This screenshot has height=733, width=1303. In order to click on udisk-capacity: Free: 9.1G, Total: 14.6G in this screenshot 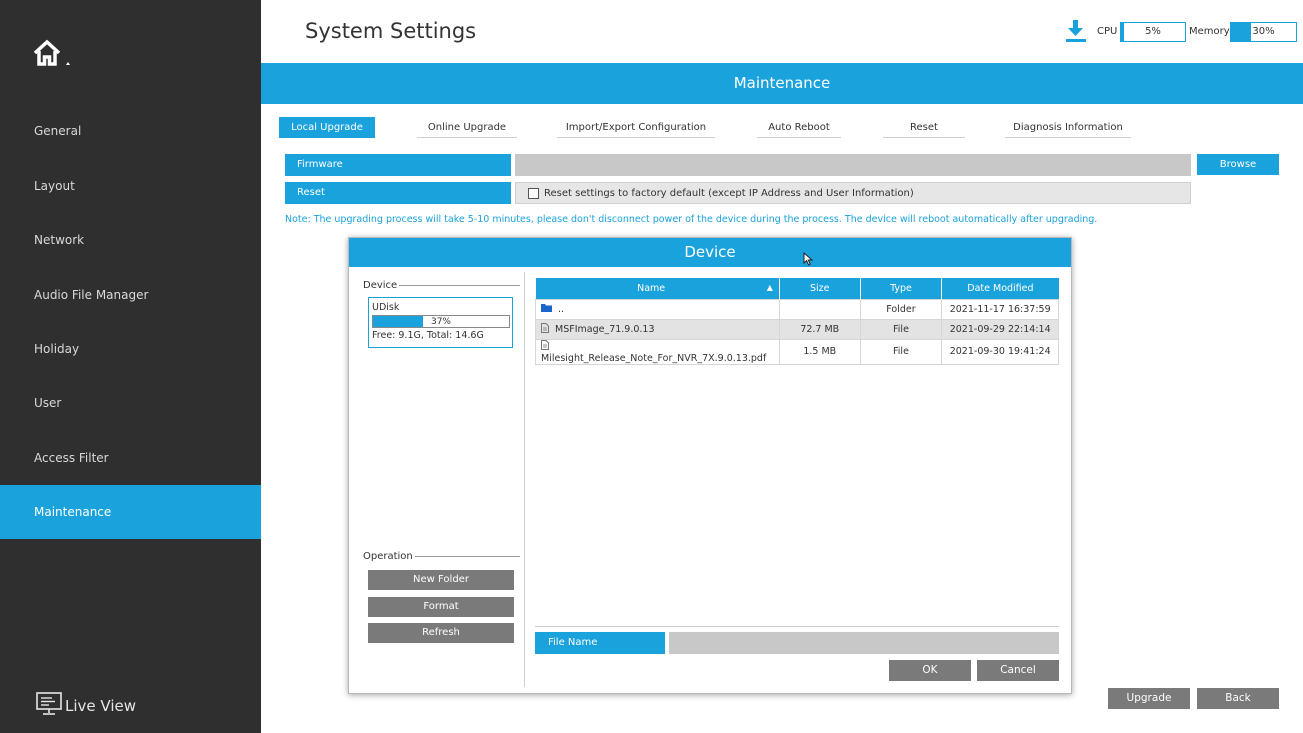, I will do `click(428, 335)`.